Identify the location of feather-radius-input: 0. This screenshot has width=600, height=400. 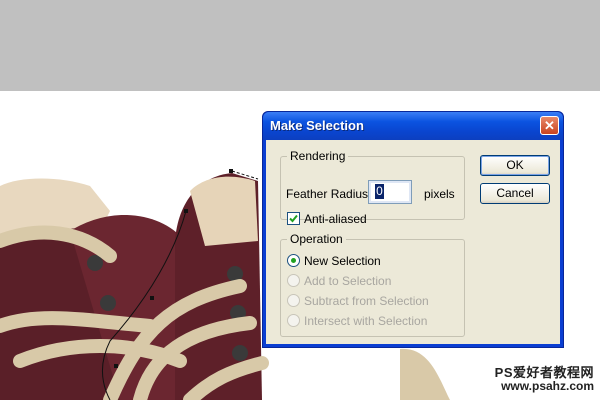
(390, 192).